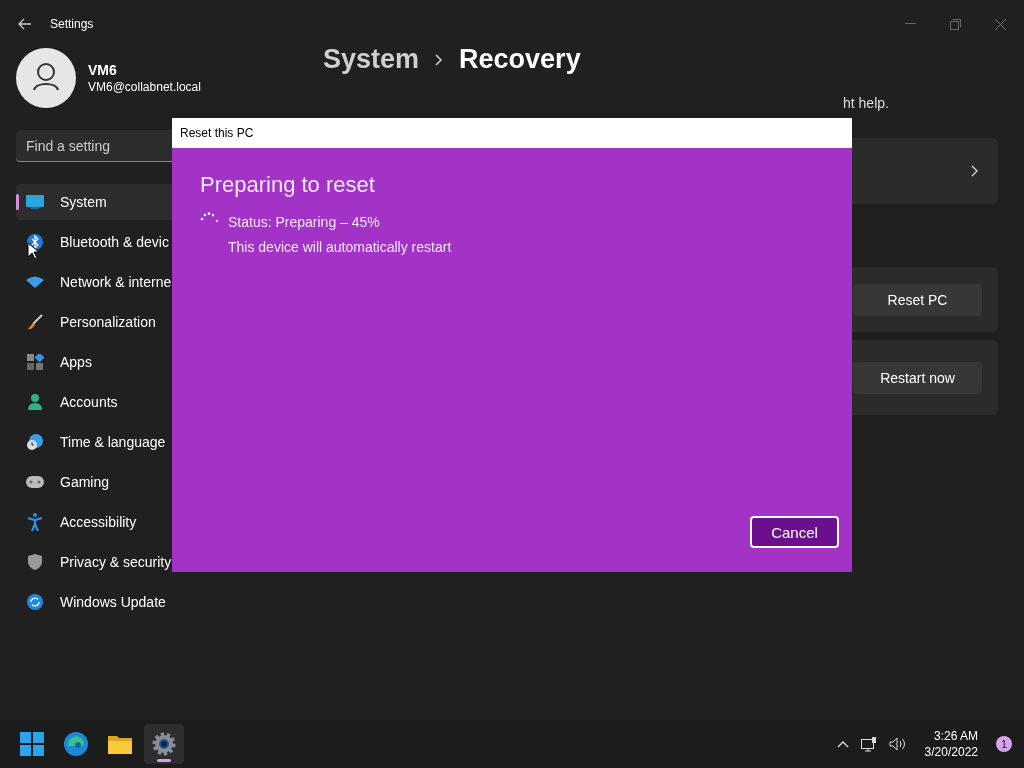  Describe the element at coordinates (1000, 24) in the screenshot. I see `close-icon` at that location.